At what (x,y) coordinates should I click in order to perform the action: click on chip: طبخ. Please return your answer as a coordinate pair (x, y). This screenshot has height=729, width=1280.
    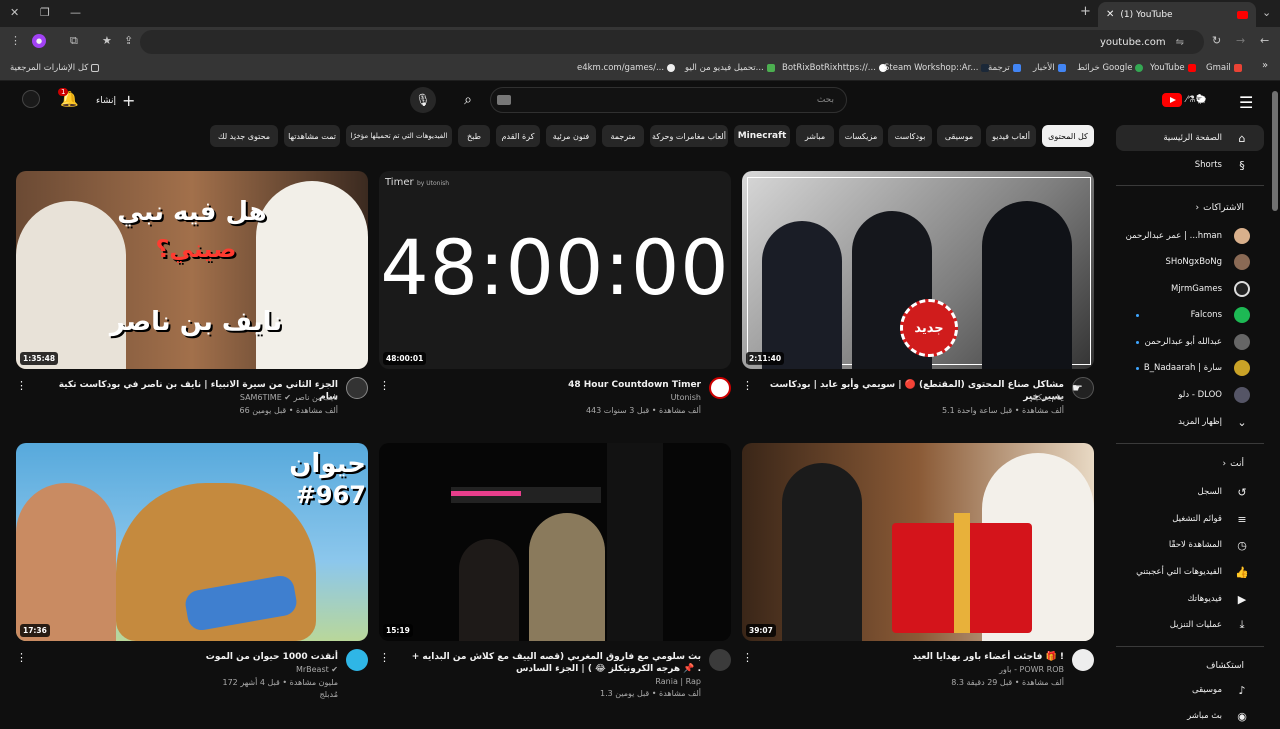
    Looking at the image, I should click on (474, 136).